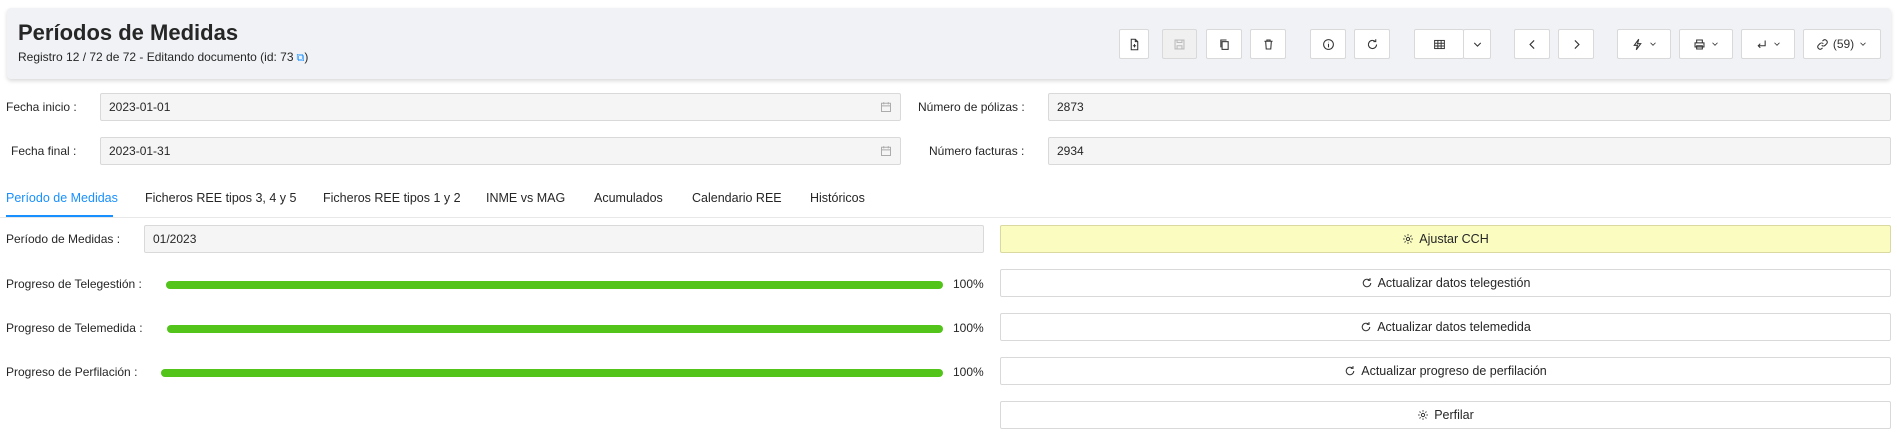  I want to click on relations-count: (59), so click(1843, 44).